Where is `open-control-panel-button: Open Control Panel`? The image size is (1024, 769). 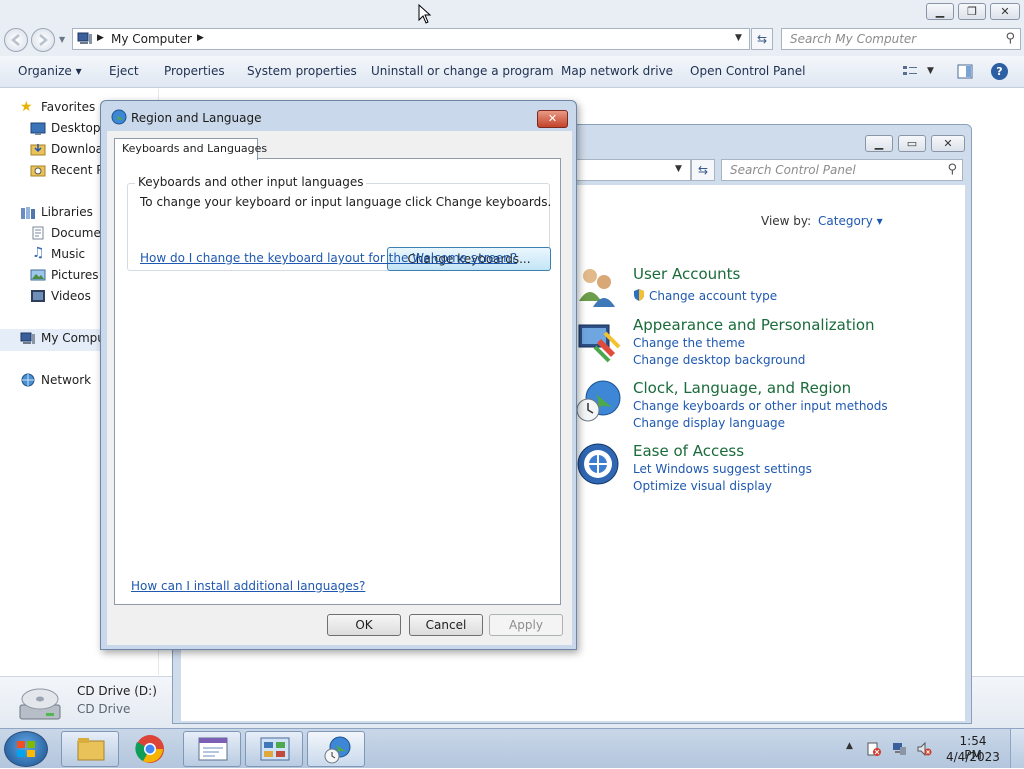
open-control-panel-button: Open Control Panel is located at coordinates (747, 71).